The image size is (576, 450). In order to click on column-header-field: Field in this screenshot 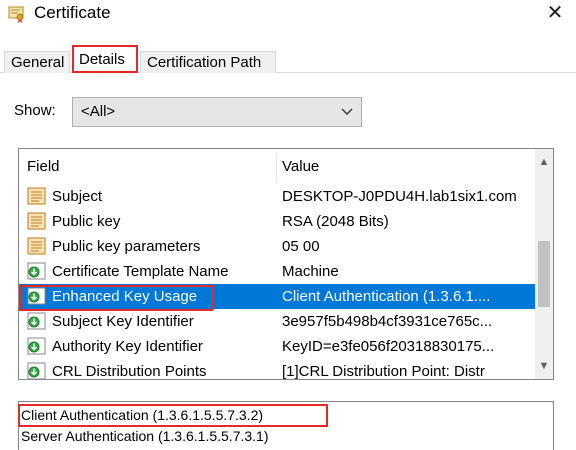, I will do `click(43, 166)`.